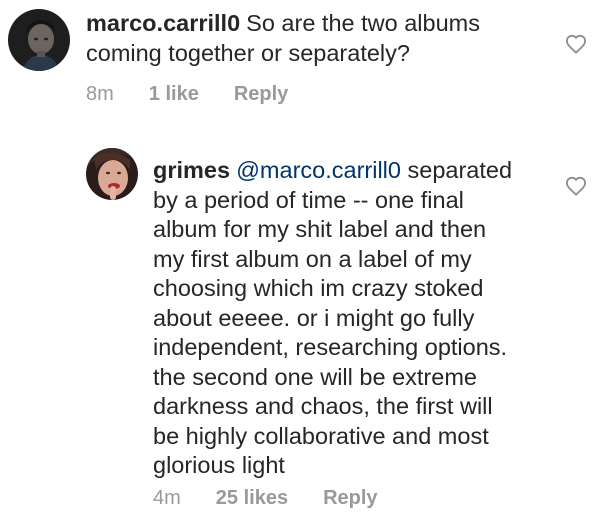 The image size is (593, 518). What do you see at coordinates (174, 94) in the screenshot?
I see `comment-likes-link: 1 like` at bounding box center [174, 94].